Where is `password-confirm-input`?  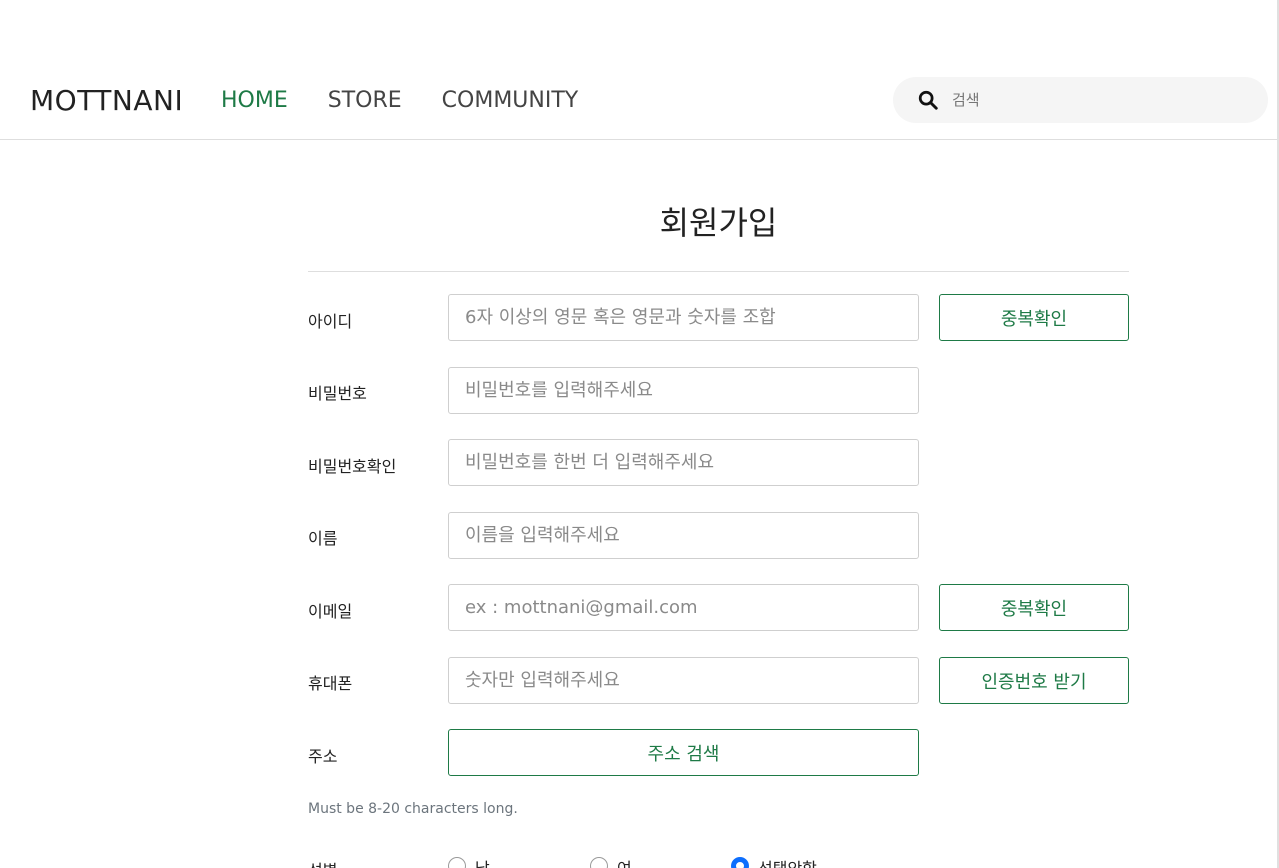
password-confirm-input is located at coordinates (683, 462).